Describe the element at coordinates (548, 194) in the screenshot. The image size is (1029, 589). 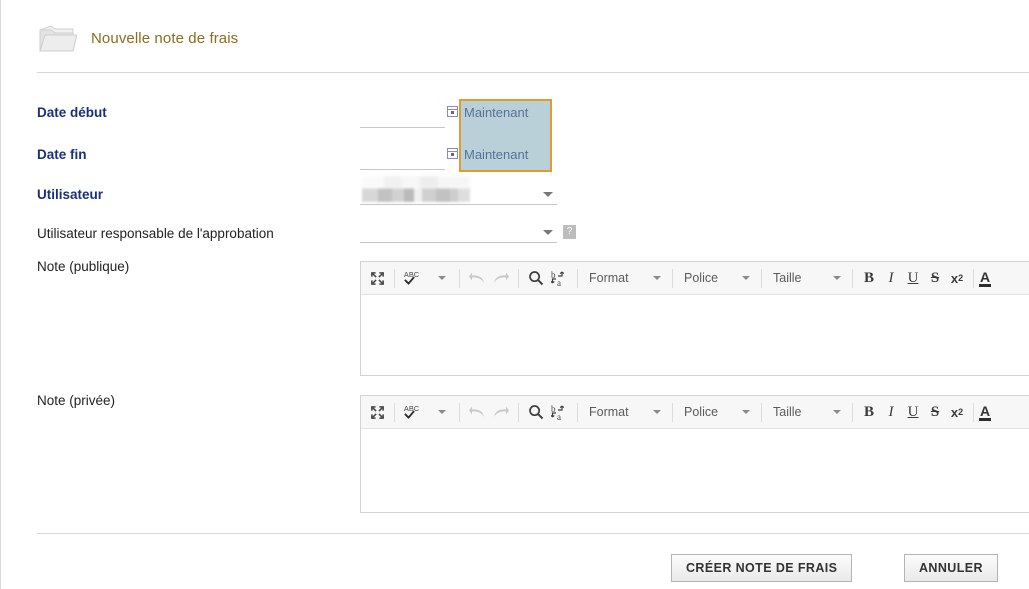
I see `chevron-down-icon-utilisateur` at that location.